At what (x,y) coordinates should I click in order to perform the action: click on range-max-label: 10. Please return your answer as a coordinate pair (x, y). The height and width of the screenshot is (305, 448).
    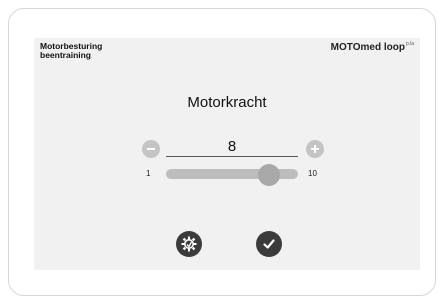
    Looking at the image, I should click on (312, 173).